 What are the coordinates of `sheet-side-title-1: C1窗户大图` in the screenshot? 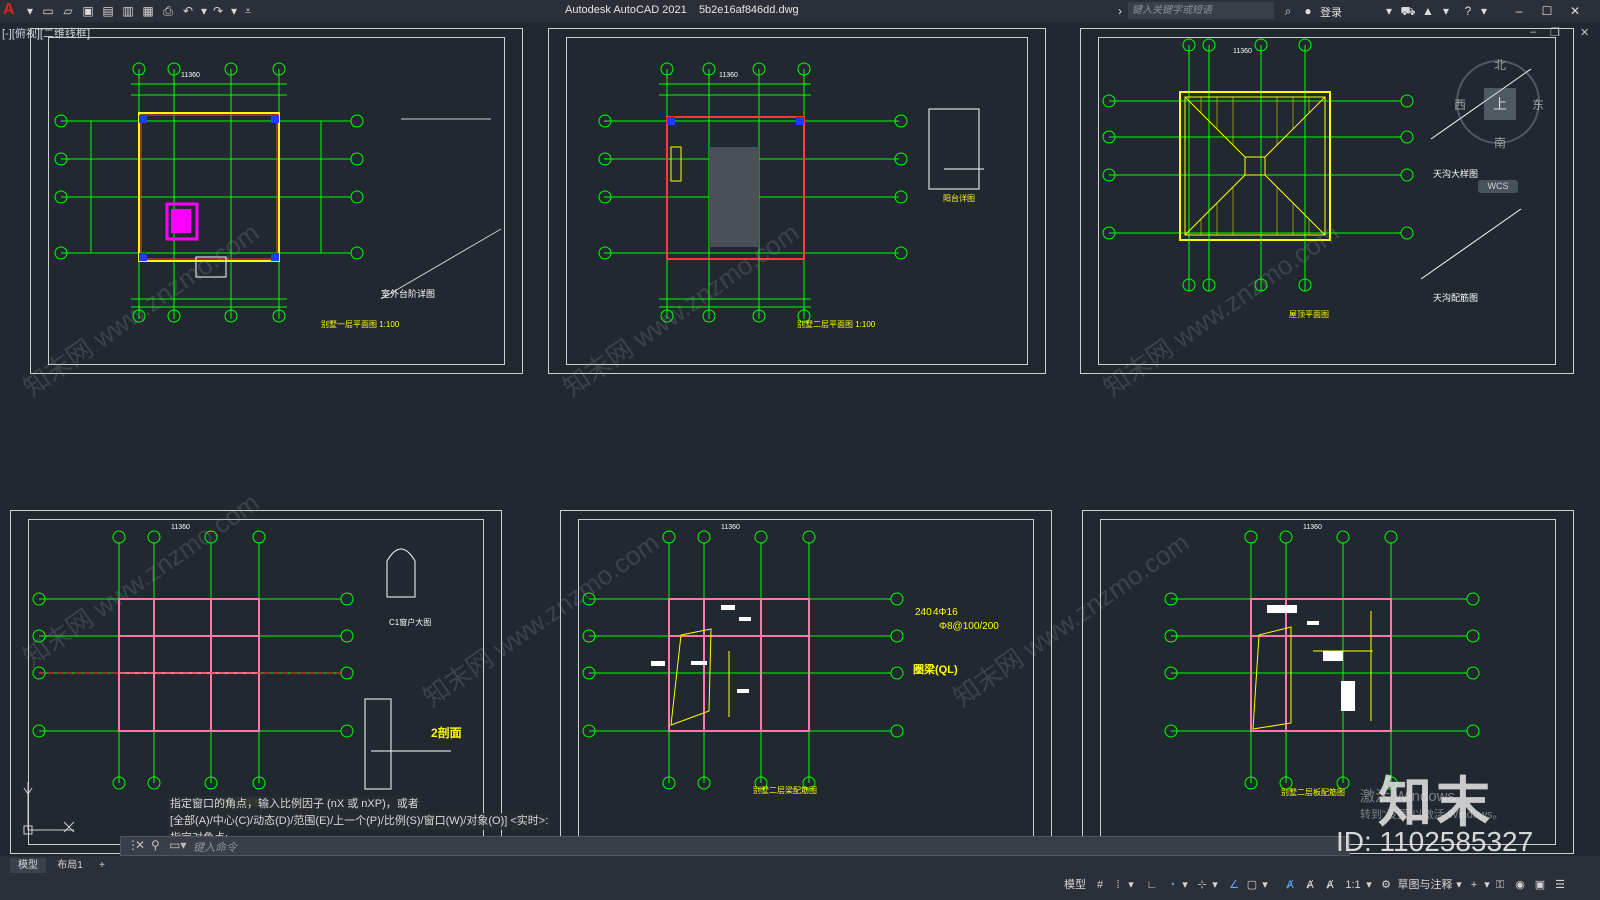 It's located at (410, 622).